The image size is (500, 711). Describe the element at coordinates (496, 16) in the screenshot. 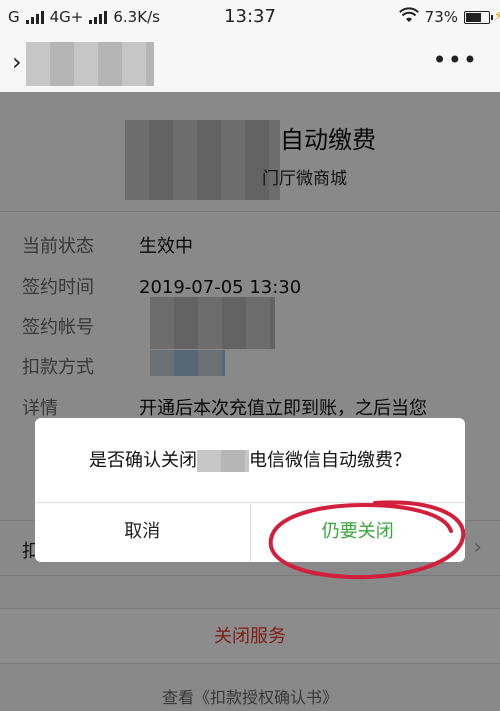

I see `charging-icon: ⚡` at that location.